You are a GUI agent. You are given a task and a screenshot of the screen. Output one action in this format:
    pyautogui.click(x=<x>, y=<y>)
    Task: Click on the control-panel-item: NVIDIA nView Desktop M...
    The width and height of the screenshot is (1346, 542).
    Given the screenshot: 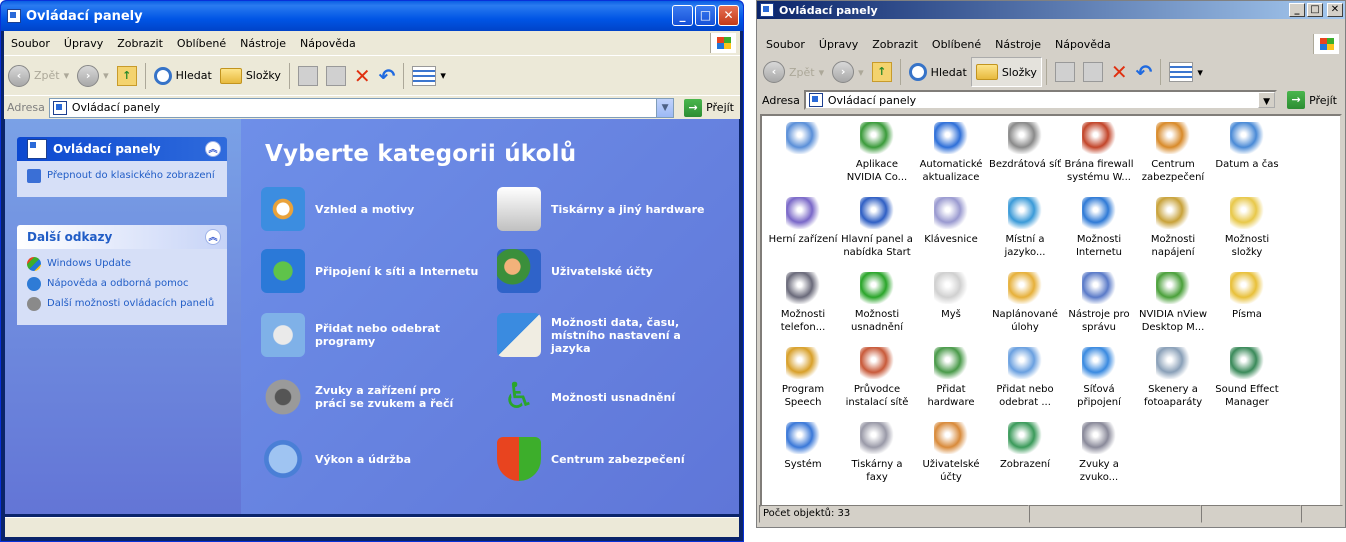 What is the action you would take?
    pyautogui.click(x=1173, y=305)
    